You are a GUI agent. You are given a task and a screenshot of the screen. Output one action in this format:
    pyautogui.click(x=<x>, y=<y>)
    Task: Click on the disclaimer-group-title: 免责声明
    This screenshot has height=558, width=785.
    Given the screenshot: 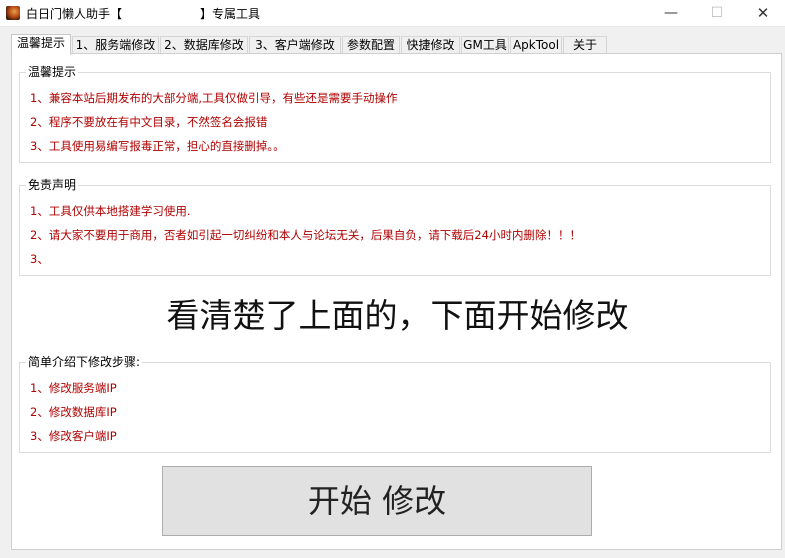 What is the action you would take?
    pyautogui.click(x=52, y=185)
    